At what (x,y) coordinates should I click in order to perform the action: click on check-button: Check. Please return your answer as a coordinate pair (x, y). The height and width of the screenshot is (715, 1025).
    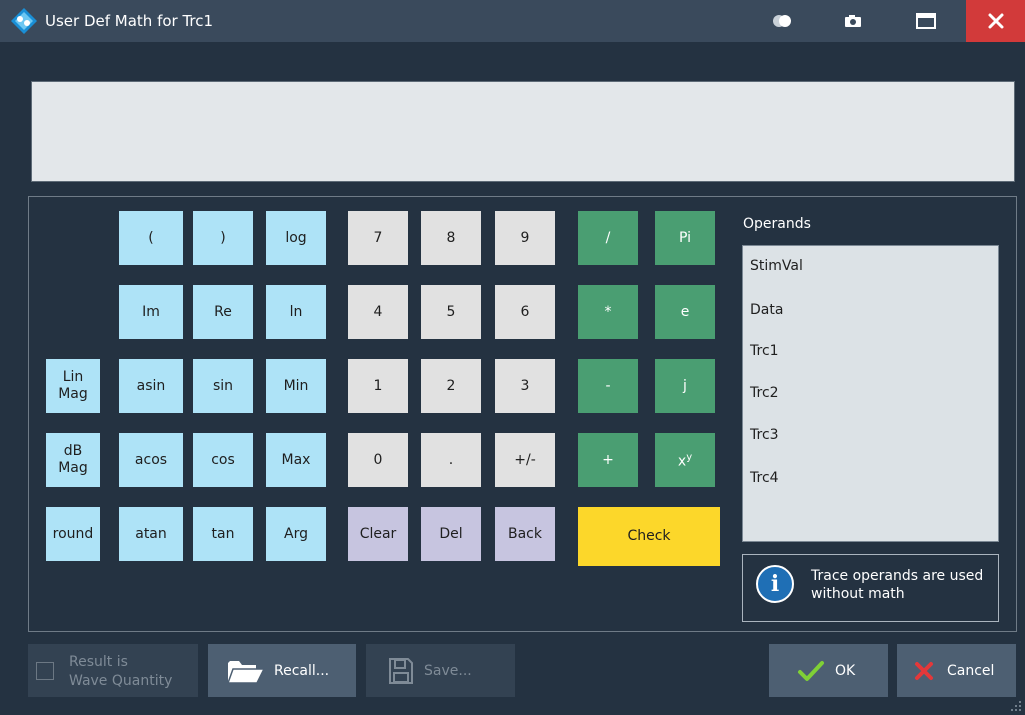
    Looking at the image, I should click on (649, 536).